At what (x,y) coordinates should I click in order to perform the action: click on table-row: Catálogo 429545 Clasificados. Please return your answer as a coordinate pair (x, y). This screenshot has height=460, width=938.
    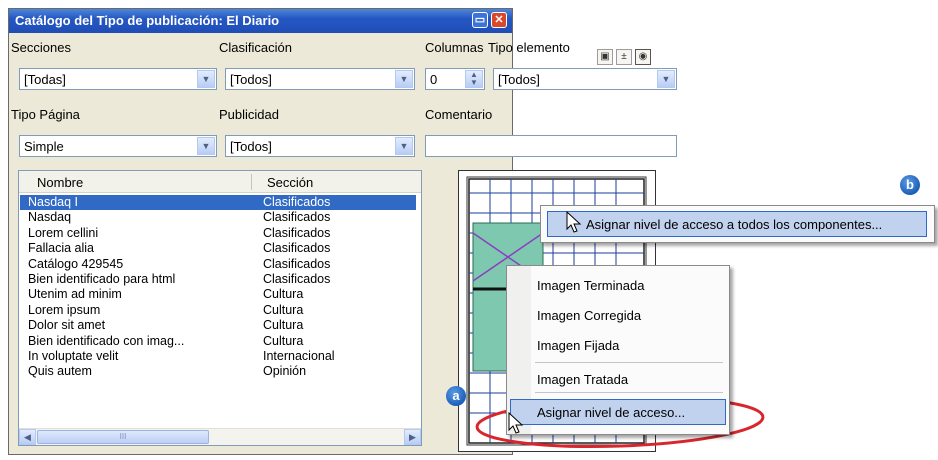
    Looking at the image, I should click on (218, 264).